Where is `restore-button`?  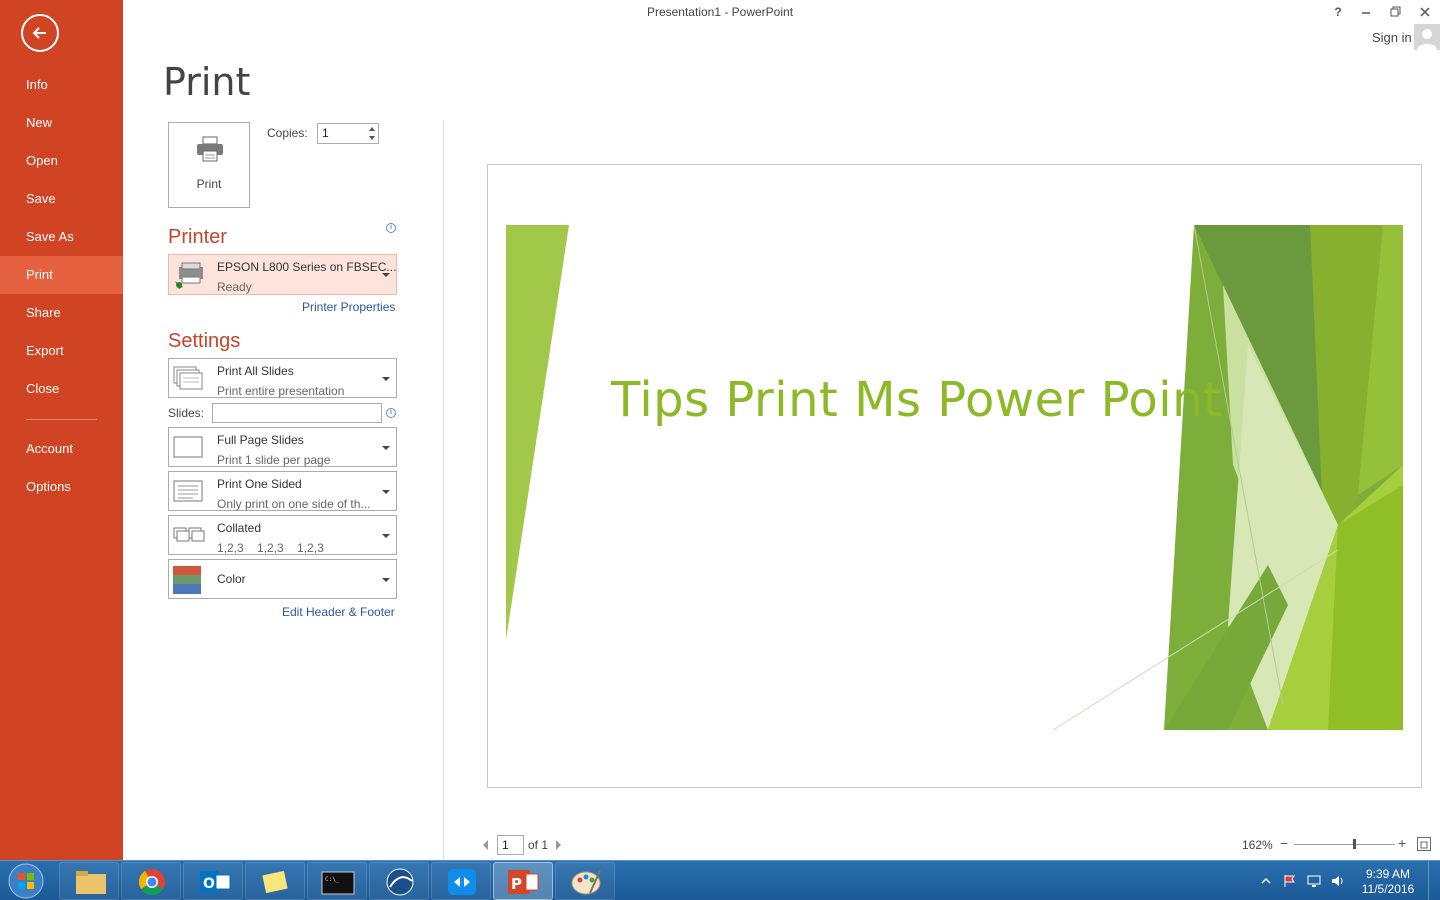 restore-button is located at coordinates (1396, 12).